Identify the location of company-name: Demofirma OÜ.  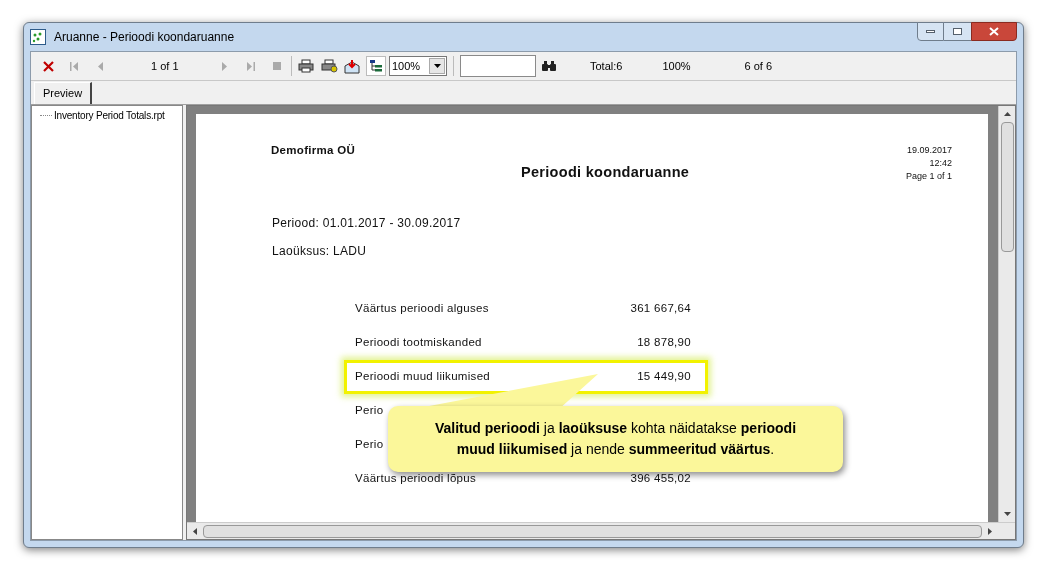
(314, 150).